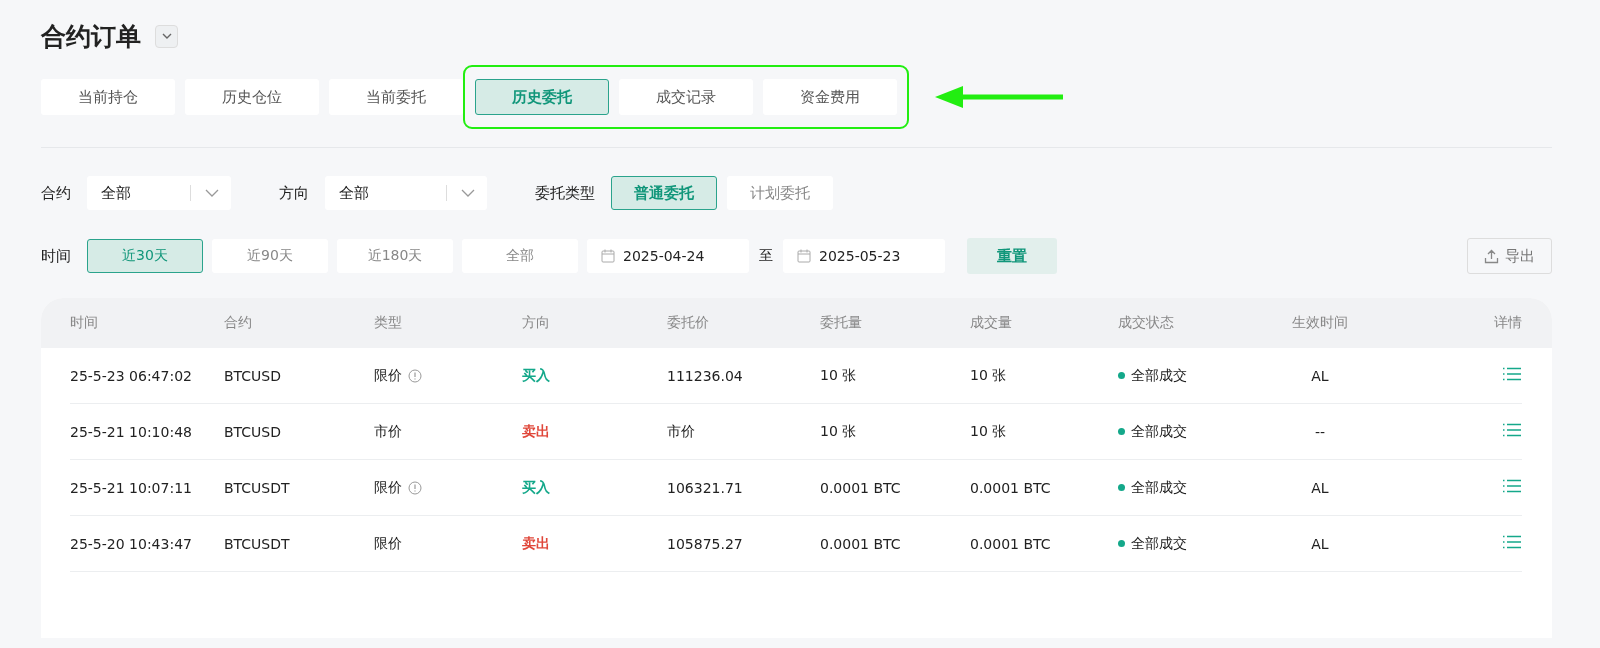 This screenshot has height=648, width=1600. Describe the element at coordinates (1491, 256) in the screenshot. I see `upload-icon` at that location.